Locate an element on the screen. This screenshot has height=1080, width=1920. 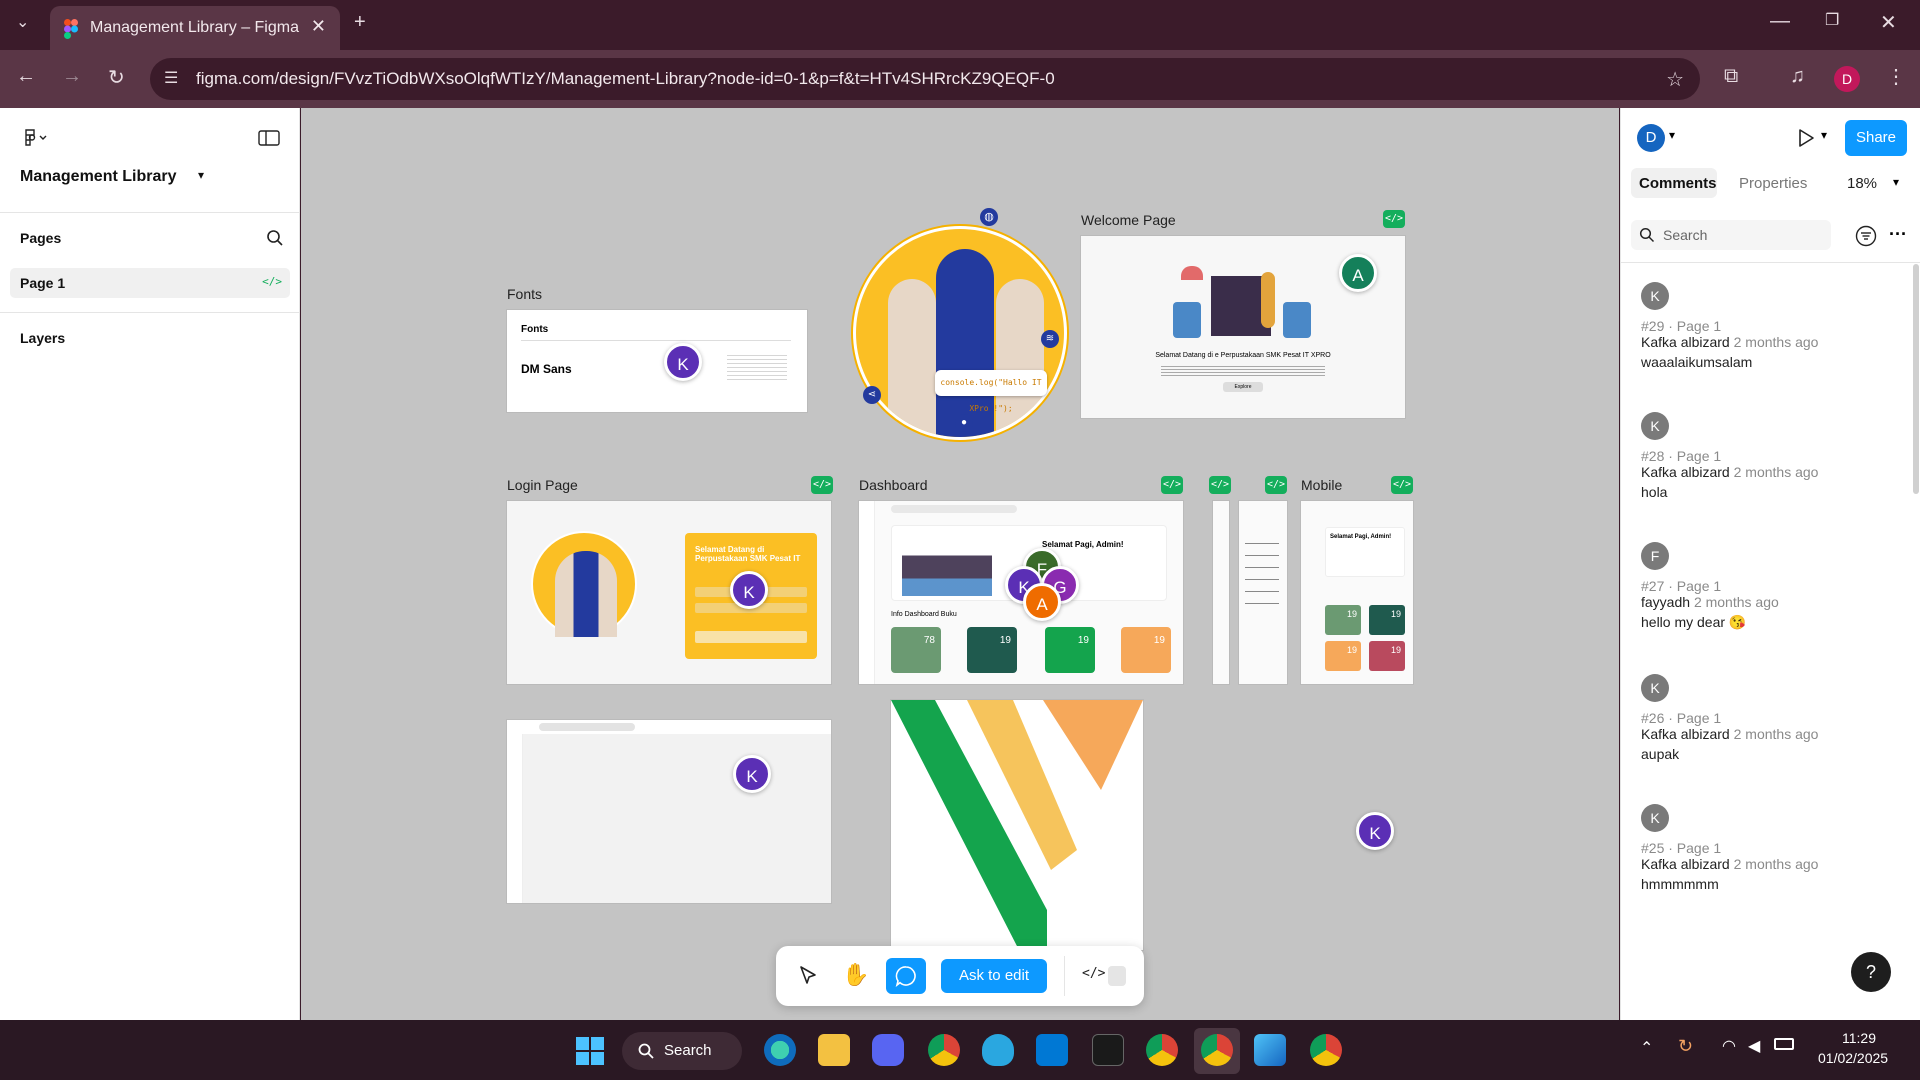
hand-tool-icon: ✋ is located at coordinates (855, 975).